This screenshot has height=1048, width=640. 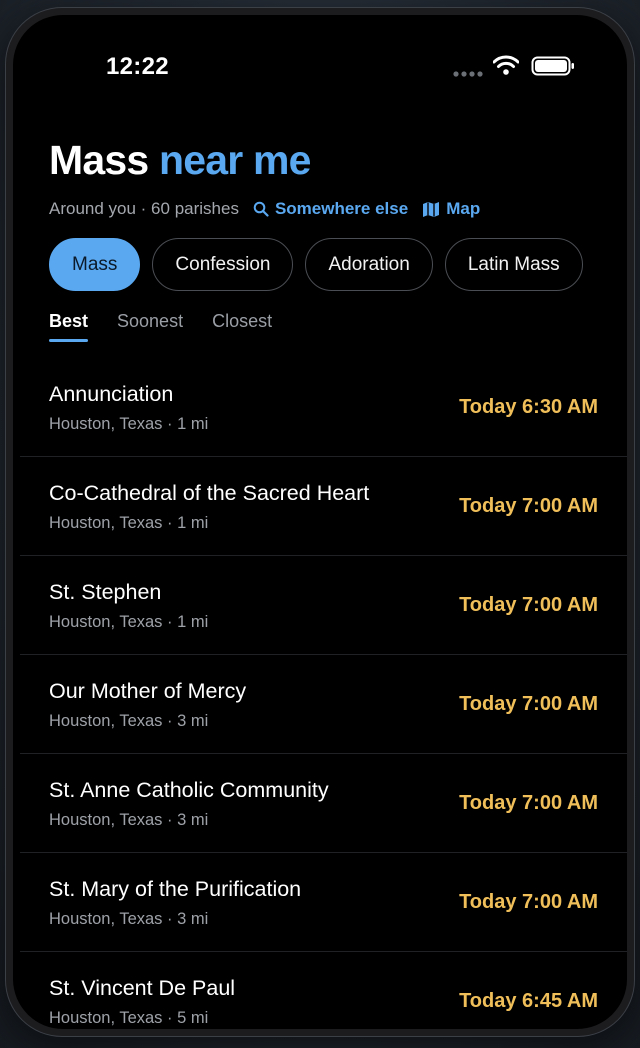 What do you see at coordinates (320, 60) in the screenshot?
I see `status-bar: 12:22` at bounding box center [320, 60].